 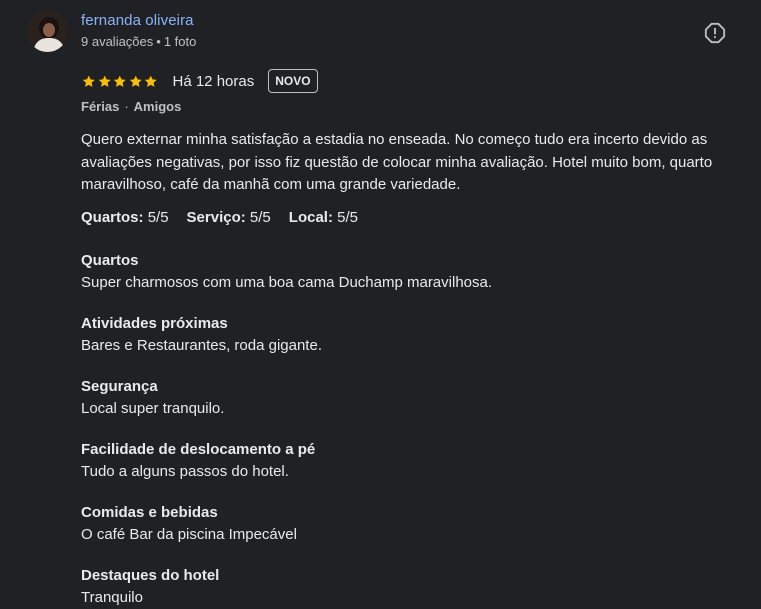 What do you see at coordinates (112, 217) in the screenshot?
I see `score-label: Quartos:` at bounding box center [112, 217].